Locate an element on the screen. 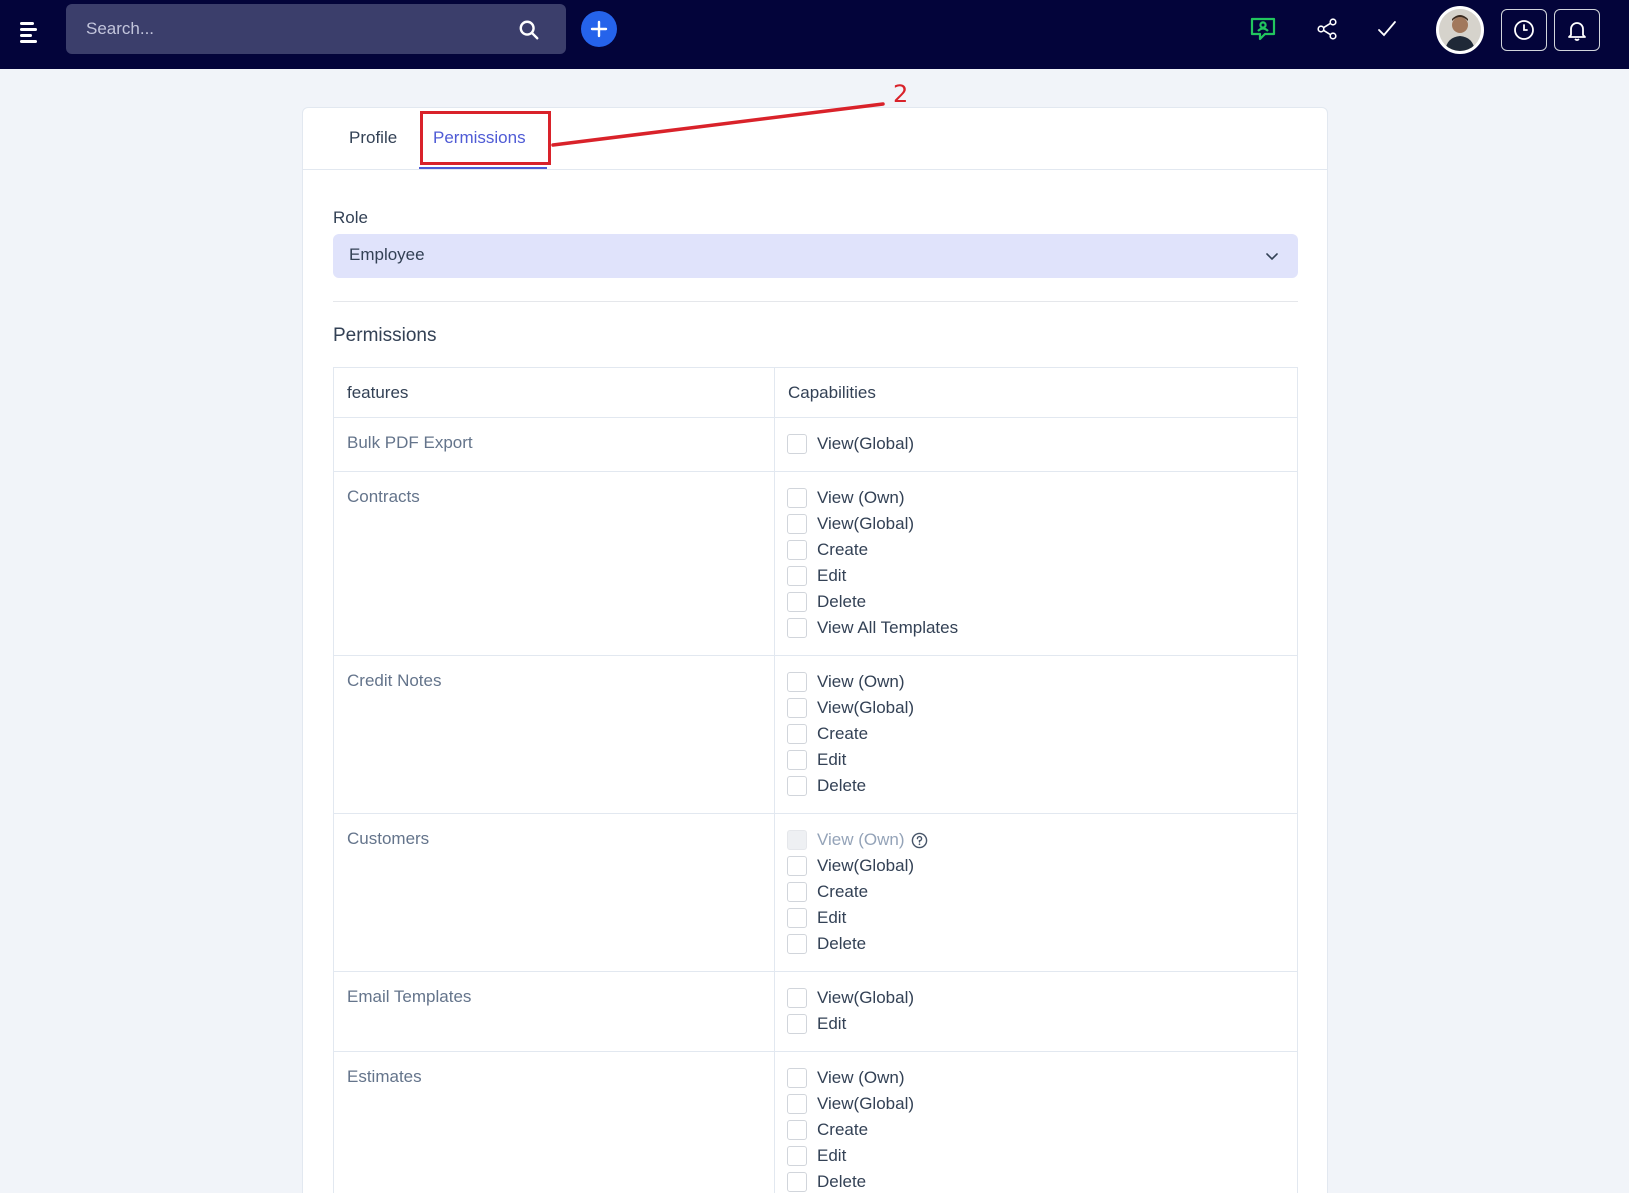 The image size is (1629, 1193). features-header: features is located at coordinates (554, 392).